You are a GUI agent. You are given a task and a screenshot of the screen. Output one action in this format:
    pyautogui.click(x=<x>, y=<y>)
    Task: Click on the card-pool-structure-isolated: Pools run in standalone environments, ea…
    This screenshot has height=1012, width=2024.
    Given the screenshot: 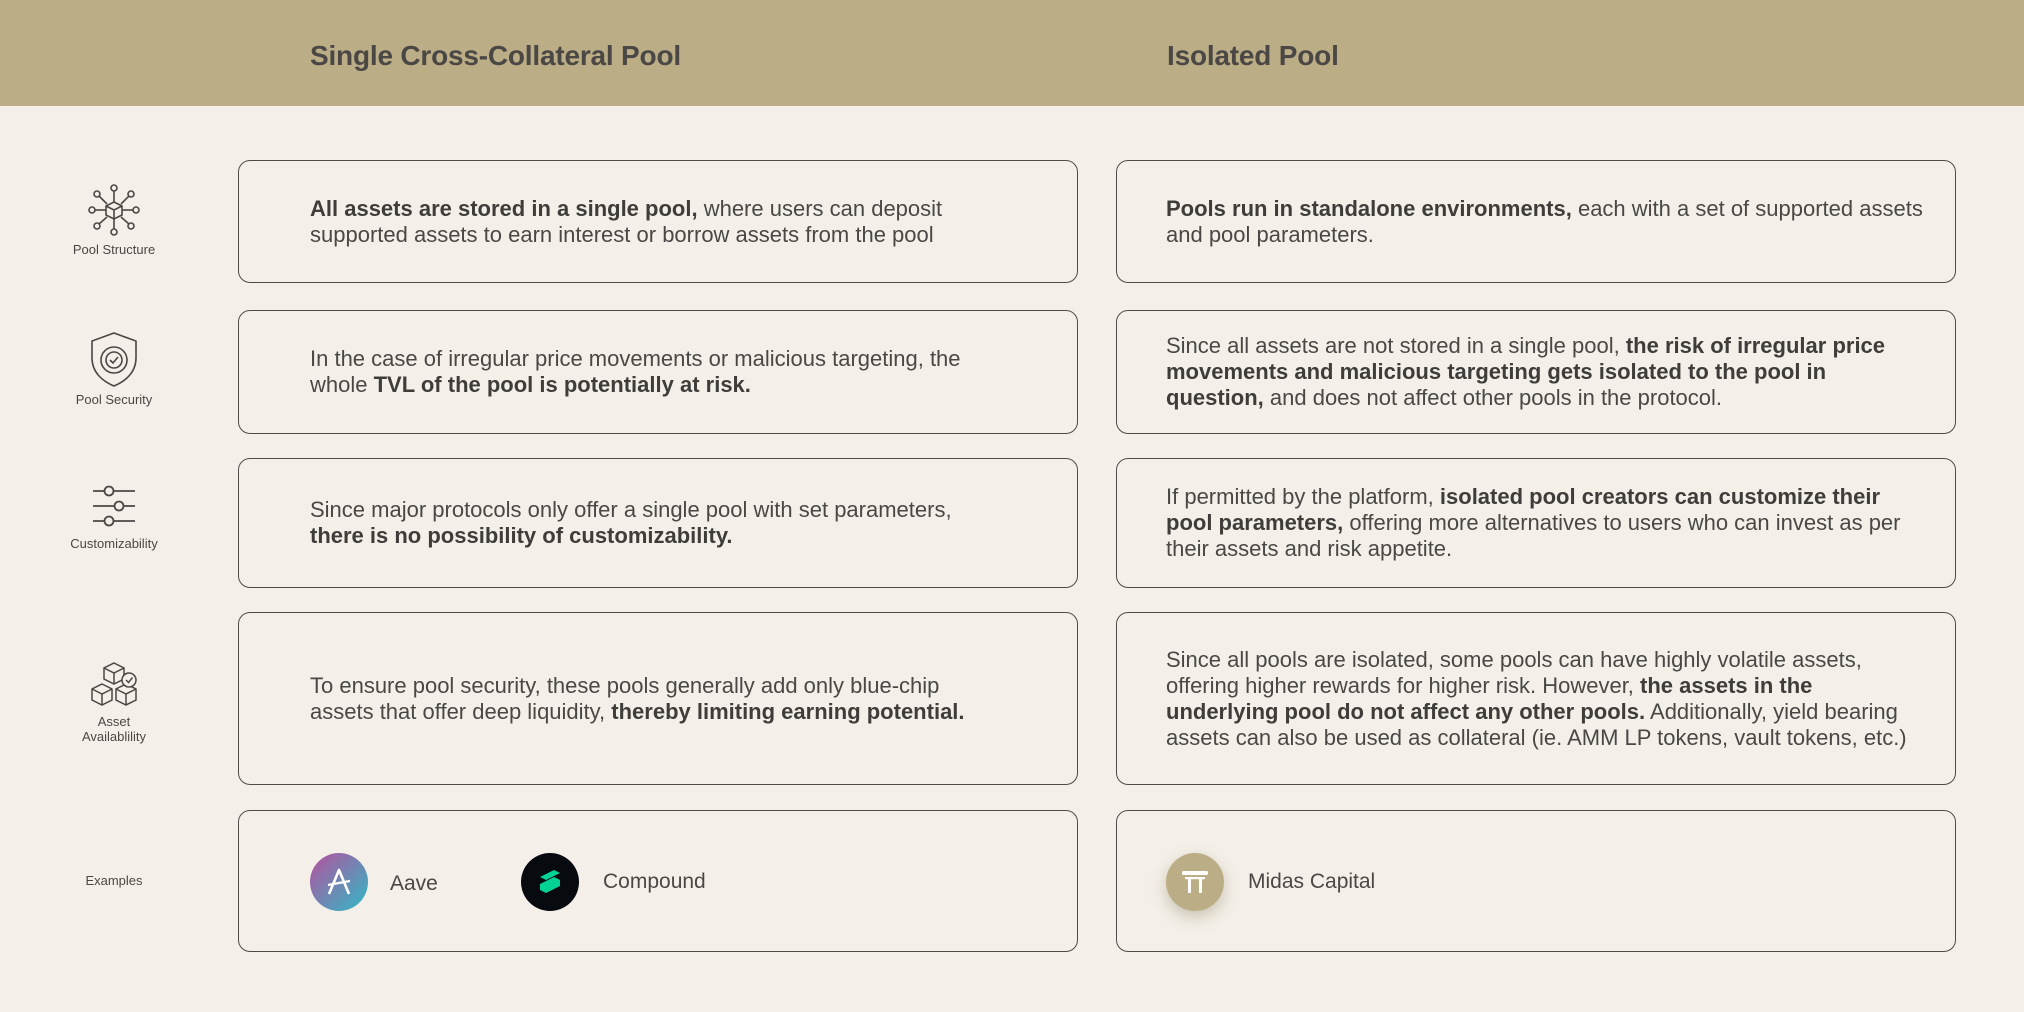 What is the action you would take?
    pyautogui.click(x=1536, y=221)
    